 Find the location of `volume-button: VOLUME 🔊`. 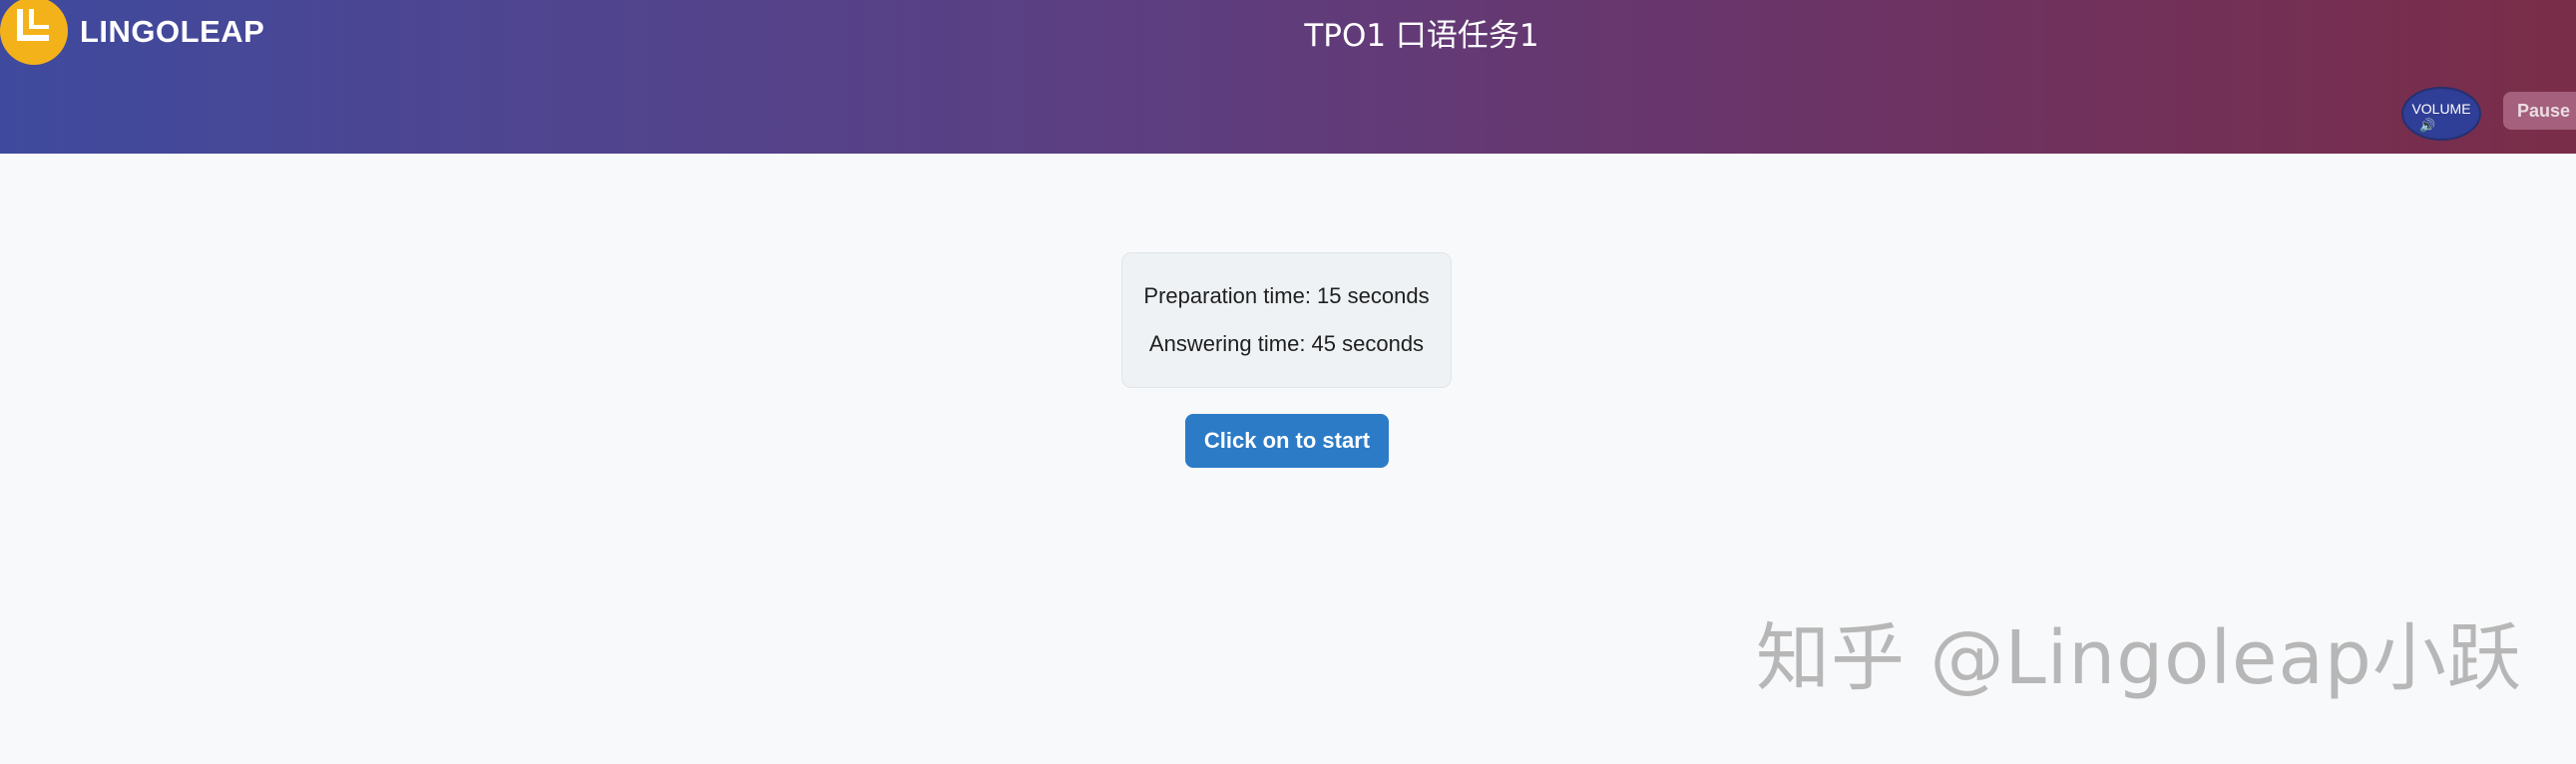

volume-button: VOLUME 🔊 is located at coordinates (2441, 114).